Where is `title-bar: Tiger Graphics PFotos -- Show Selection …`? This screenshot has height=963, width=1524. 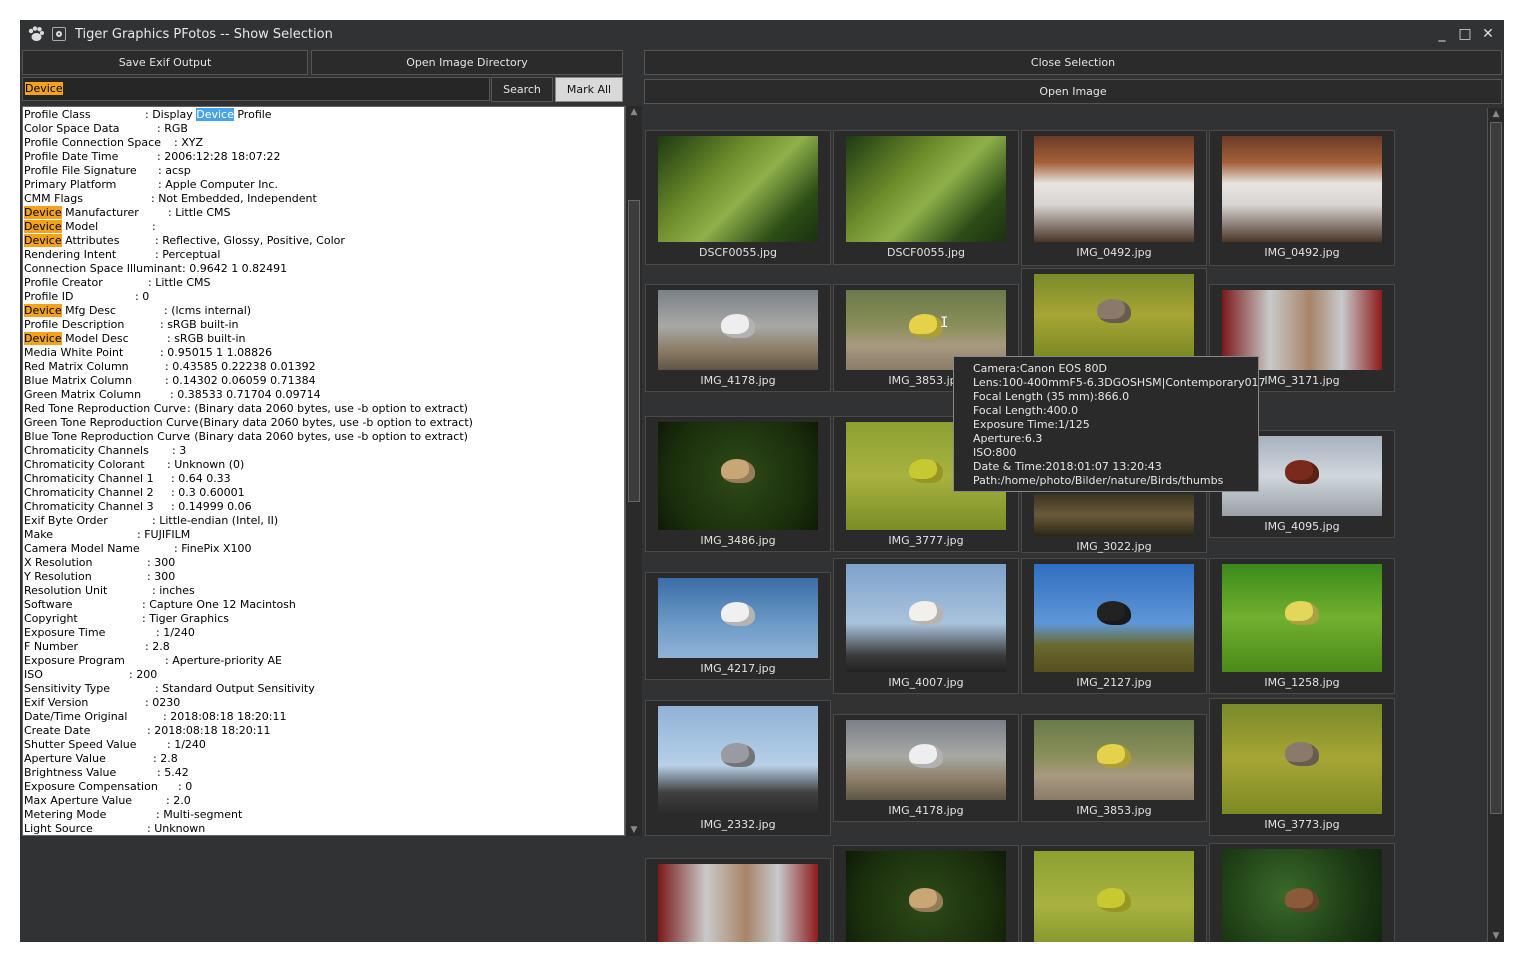 title-bar: Tiger Graphics PFotos -- Show Selection … is located at coordinates (762, 34).